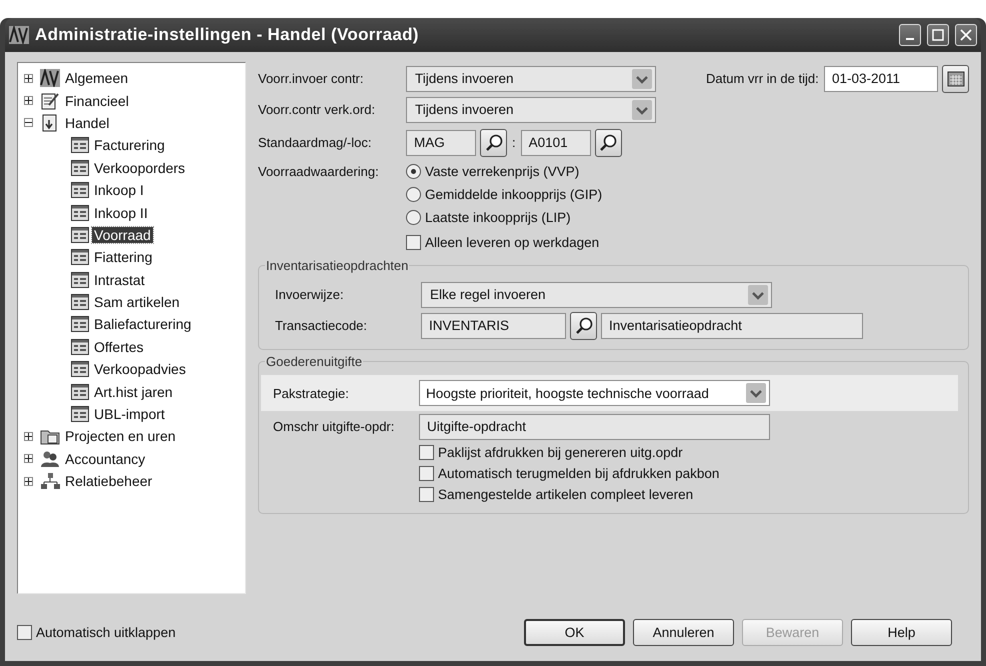 This screenshot has height=666, width=986. What do you see at coordinates (140, 369) in the screenshot?
I see `tree-item: Verkoopadvies` at bounding box center [140, 369].